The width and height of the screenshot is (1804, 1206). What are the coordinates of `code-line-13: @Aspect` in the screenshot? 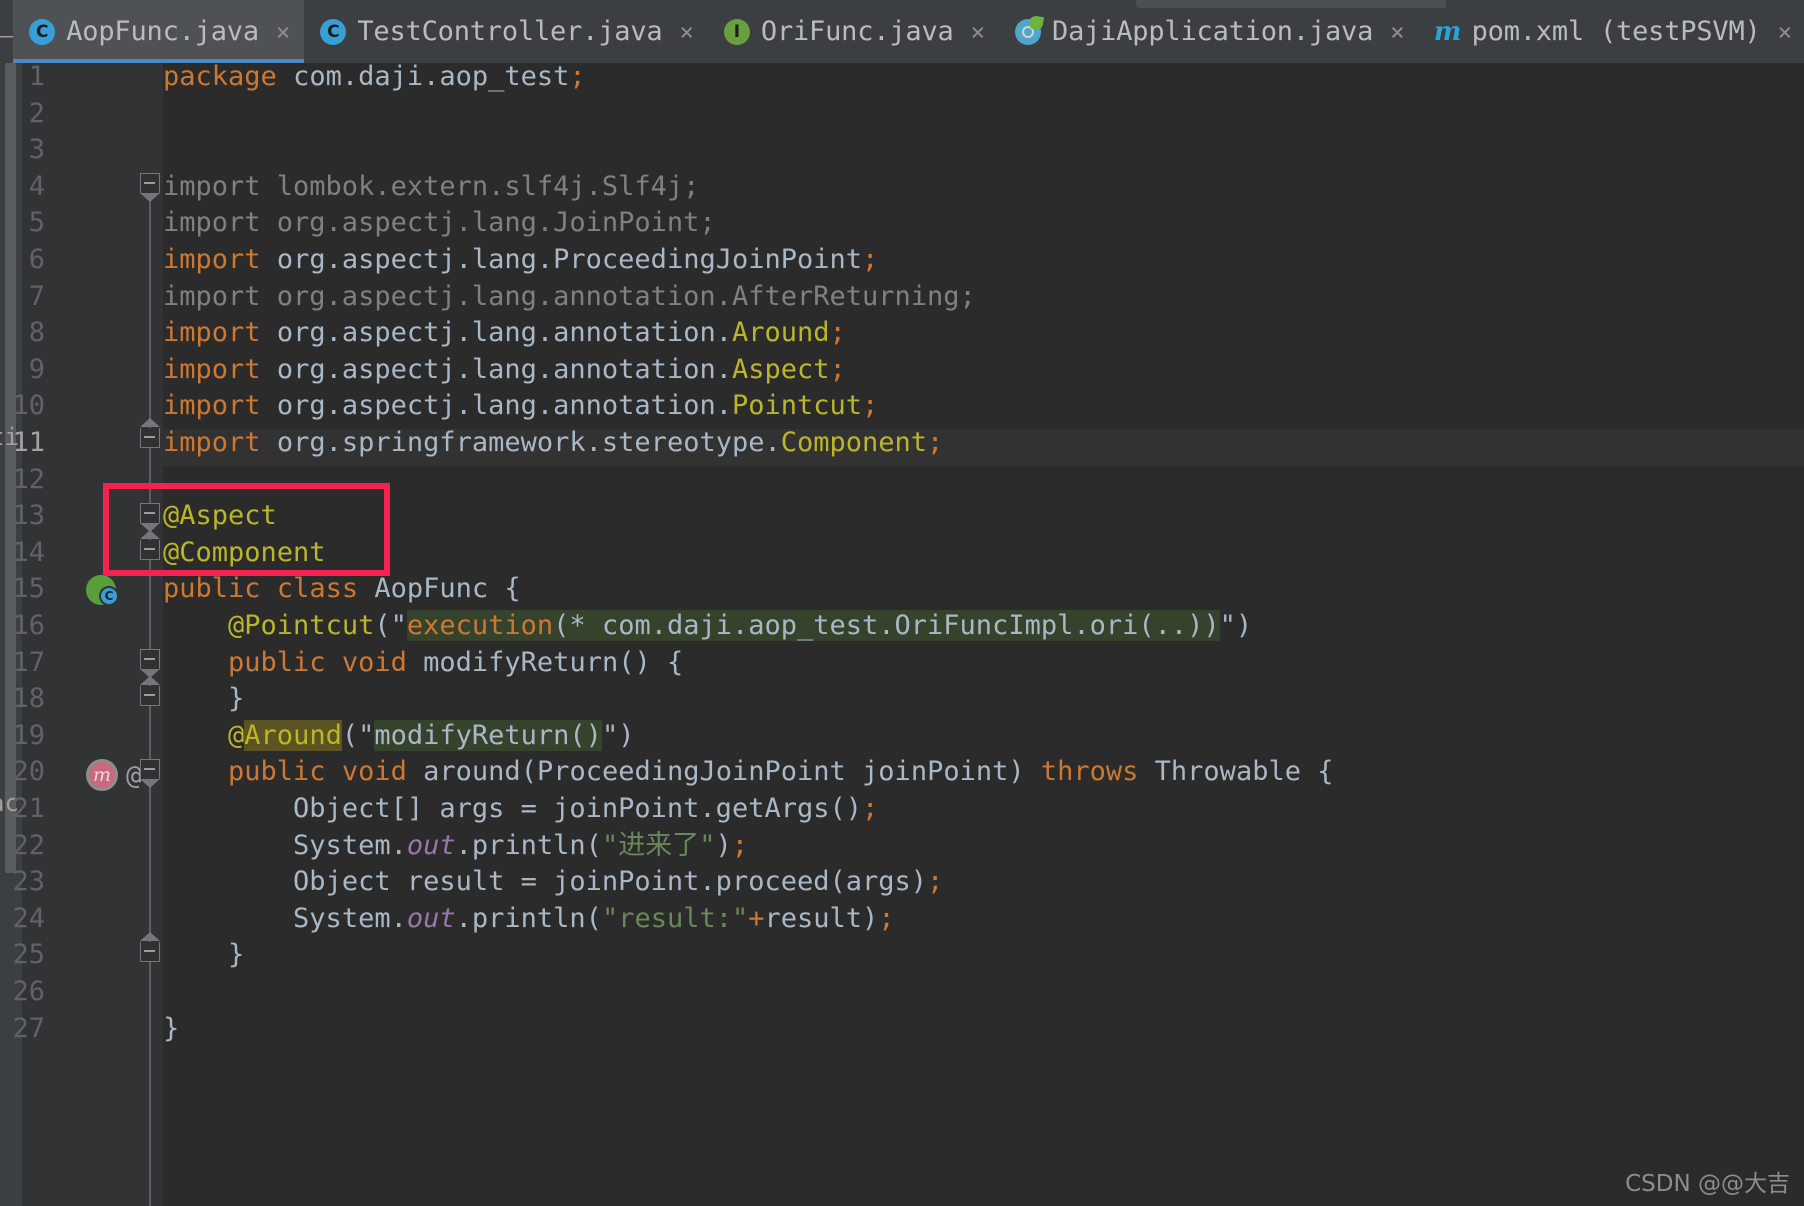 It's located at (220, 516).